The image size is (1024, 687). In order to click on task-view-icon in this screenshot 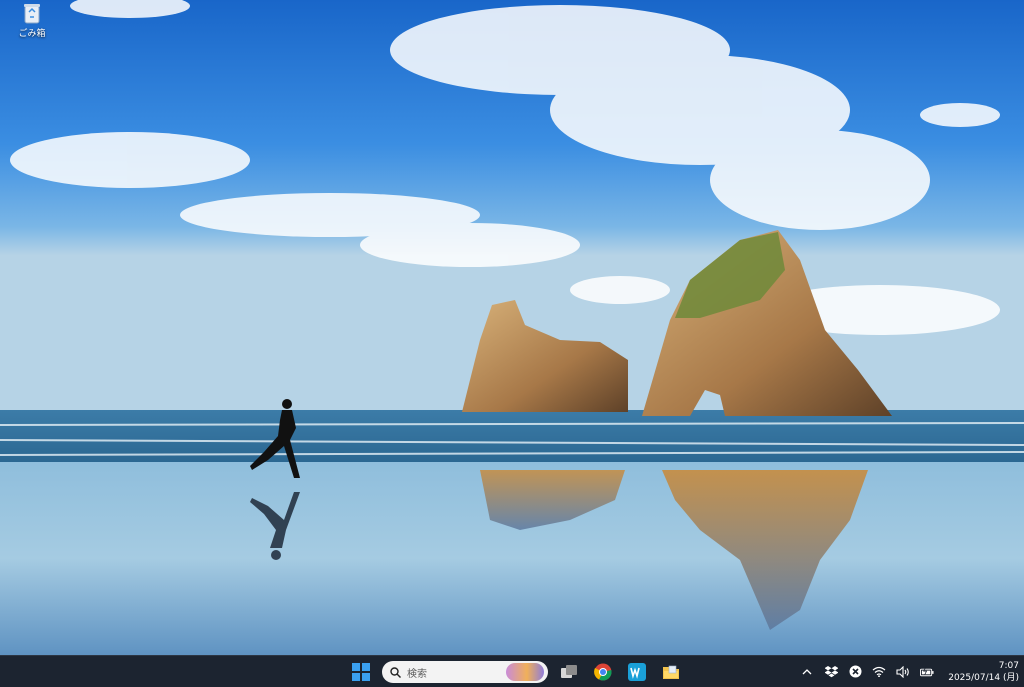, I will do `click(569, 671)`.